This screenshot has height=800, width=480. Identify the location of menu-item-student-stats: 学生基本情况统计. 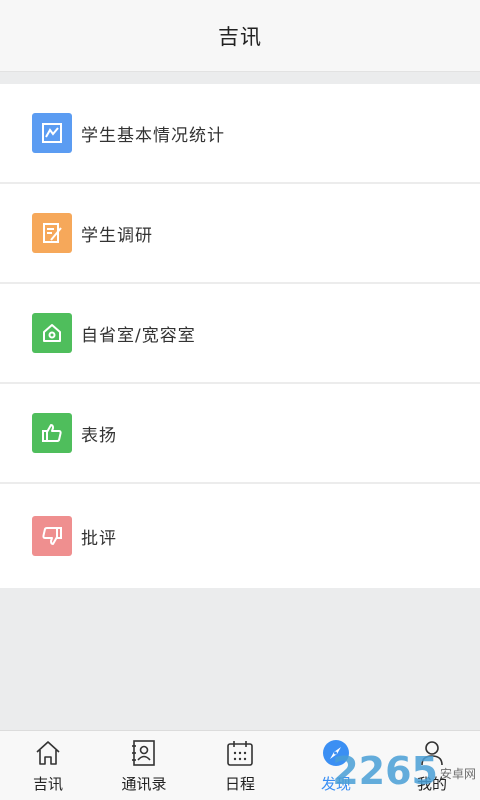
(240, 134).